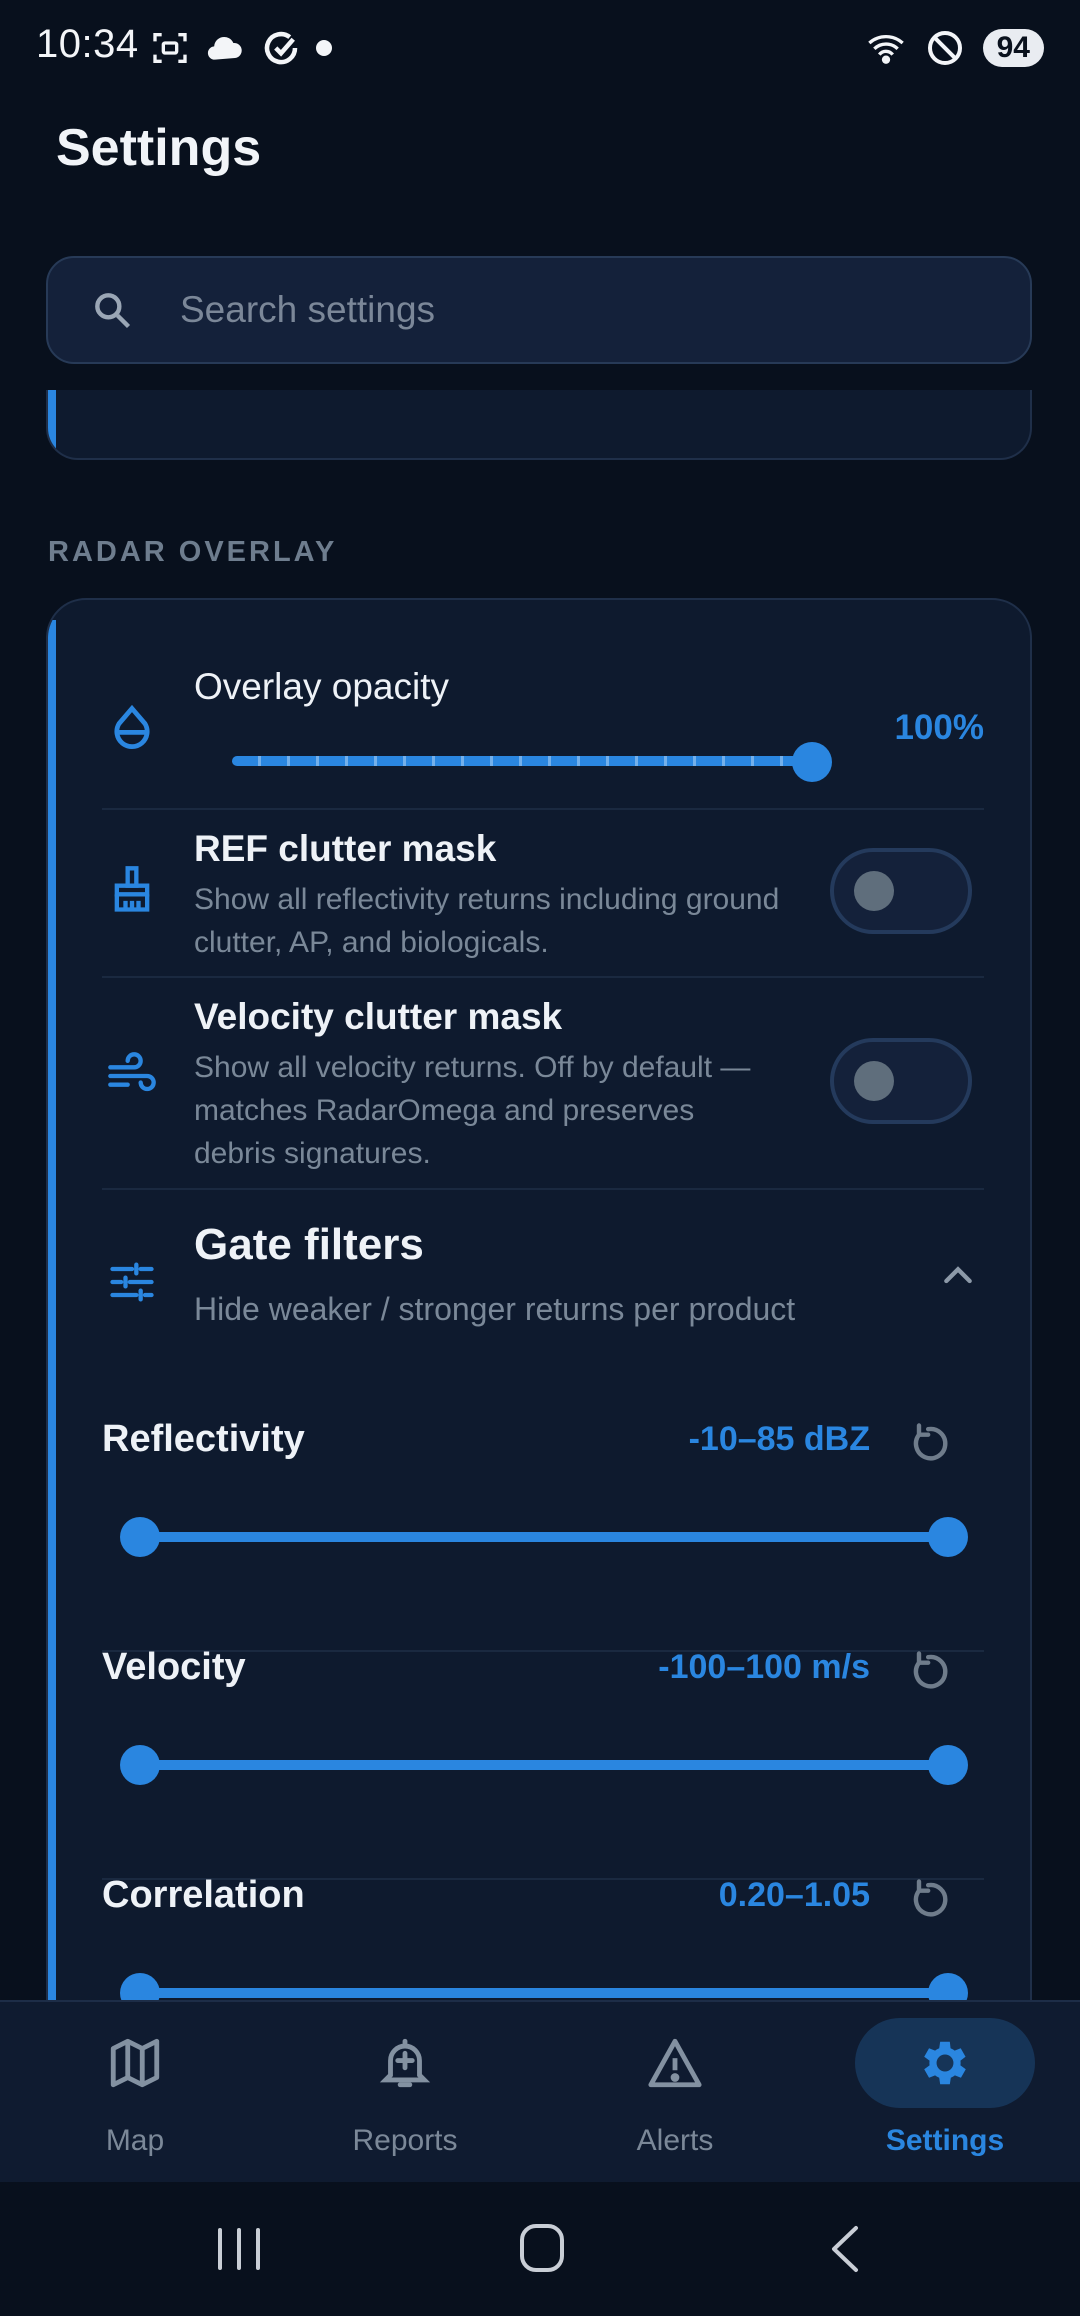 The height and width of the screenshot is (2316, 1080). What do you see at coordinates (113, 311) in the screenshot?
I see `search-icon` at bounding box center [113, 311].